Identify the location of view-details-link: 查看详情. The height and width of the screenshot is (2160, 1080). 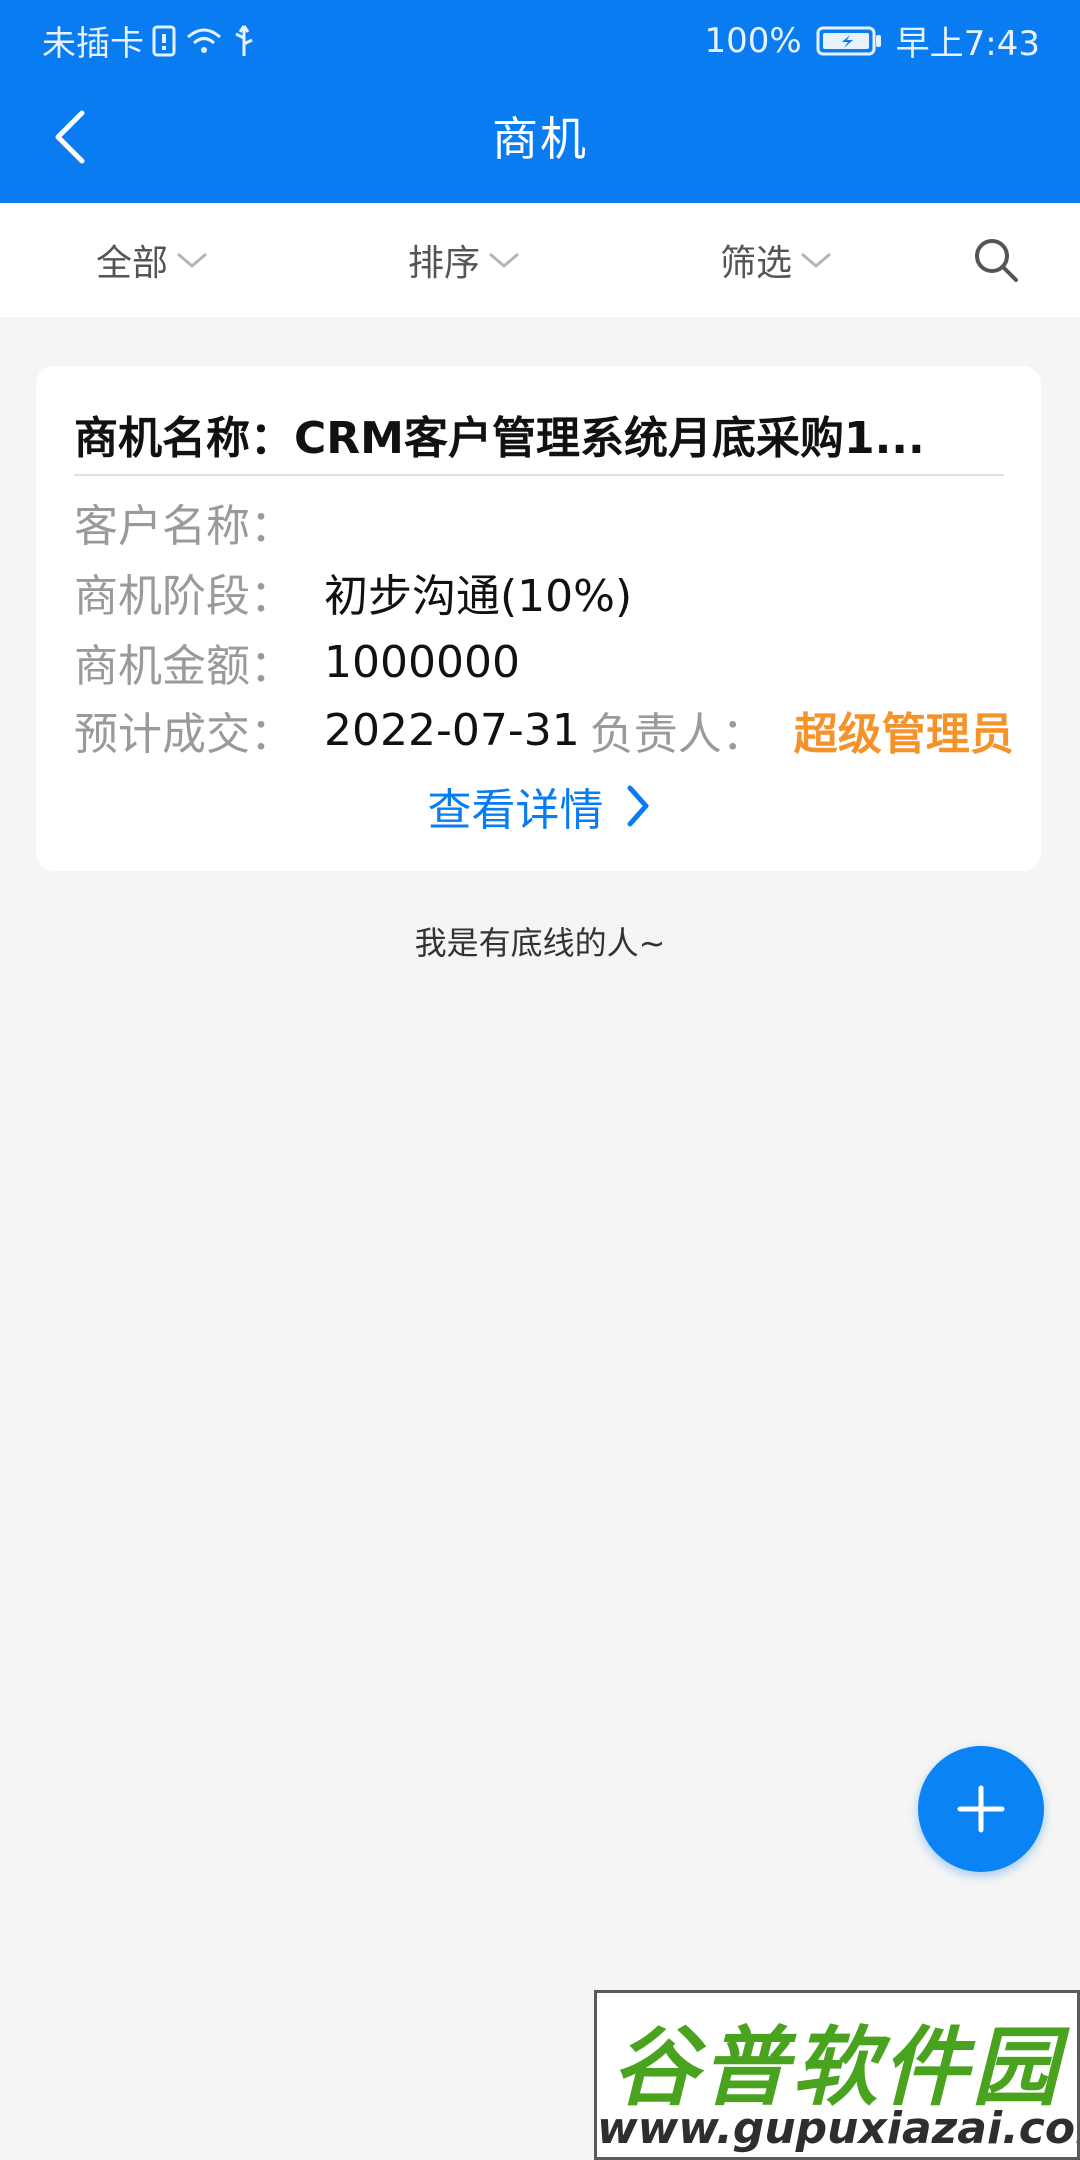
(538, 806).